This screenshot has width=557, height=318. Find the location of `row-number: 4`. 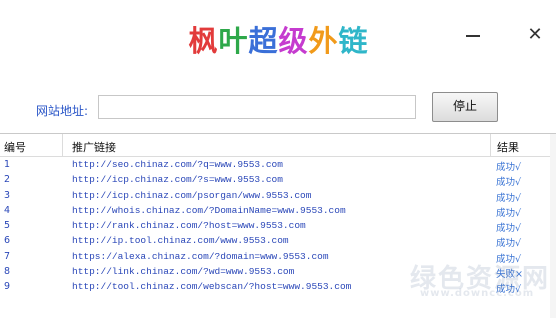

row-number: 4 is located at coordinates (7, 210).